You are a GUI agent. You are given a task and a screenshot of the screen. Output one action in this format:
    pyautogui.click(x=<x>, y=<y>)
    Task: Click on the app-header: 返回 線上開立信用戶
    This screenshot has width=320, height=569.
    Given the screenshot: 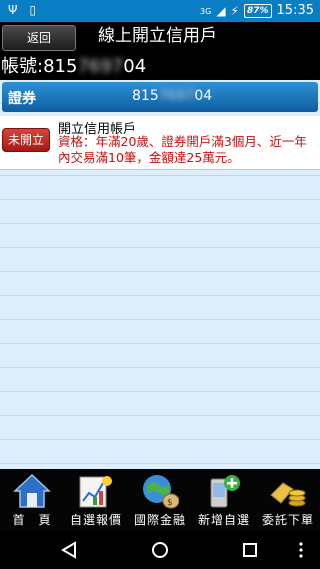 What is the action you would take?
    pyautogui.click(x=160, y=37)
    